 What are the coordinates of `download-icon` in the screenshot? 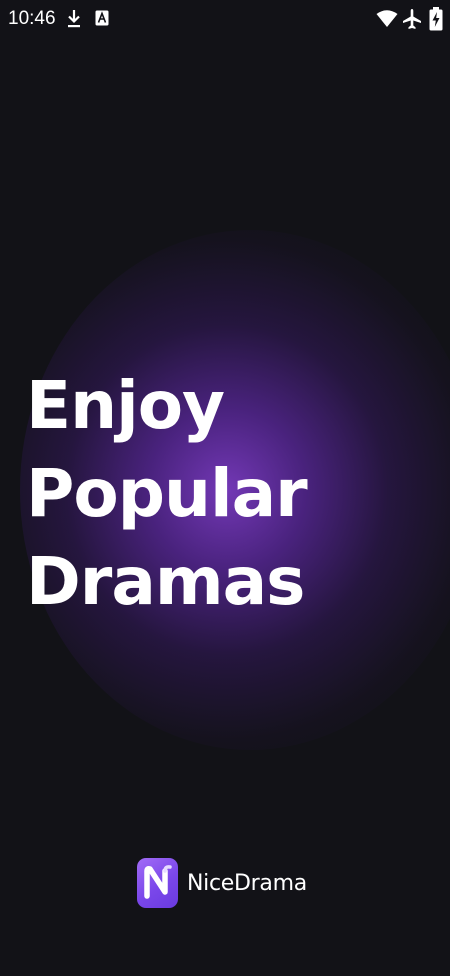 It's located at (74, 19).